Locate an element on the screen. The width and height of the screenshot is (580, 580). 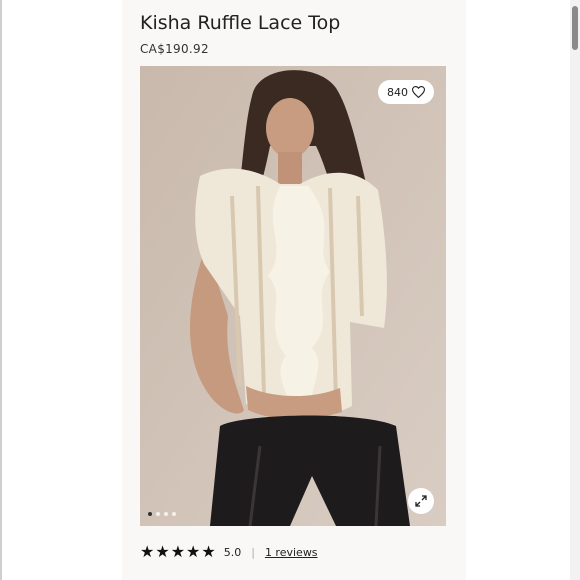
like-button: 840 is located at coordinates (406, 92).